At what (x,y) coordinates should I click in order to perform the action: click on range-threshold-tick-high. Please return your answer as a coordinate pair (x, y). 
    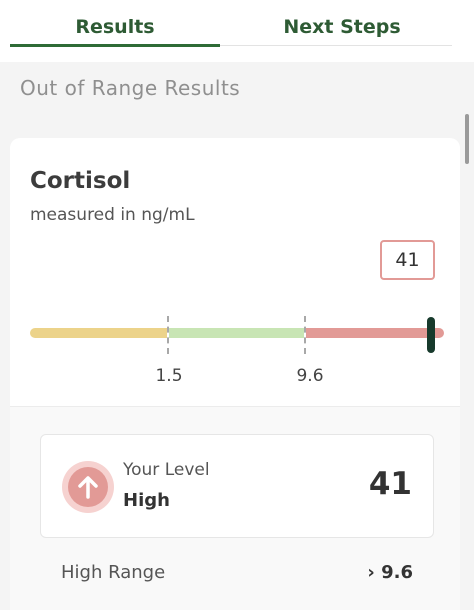
    Looking at the image, I should click on (305, 335).